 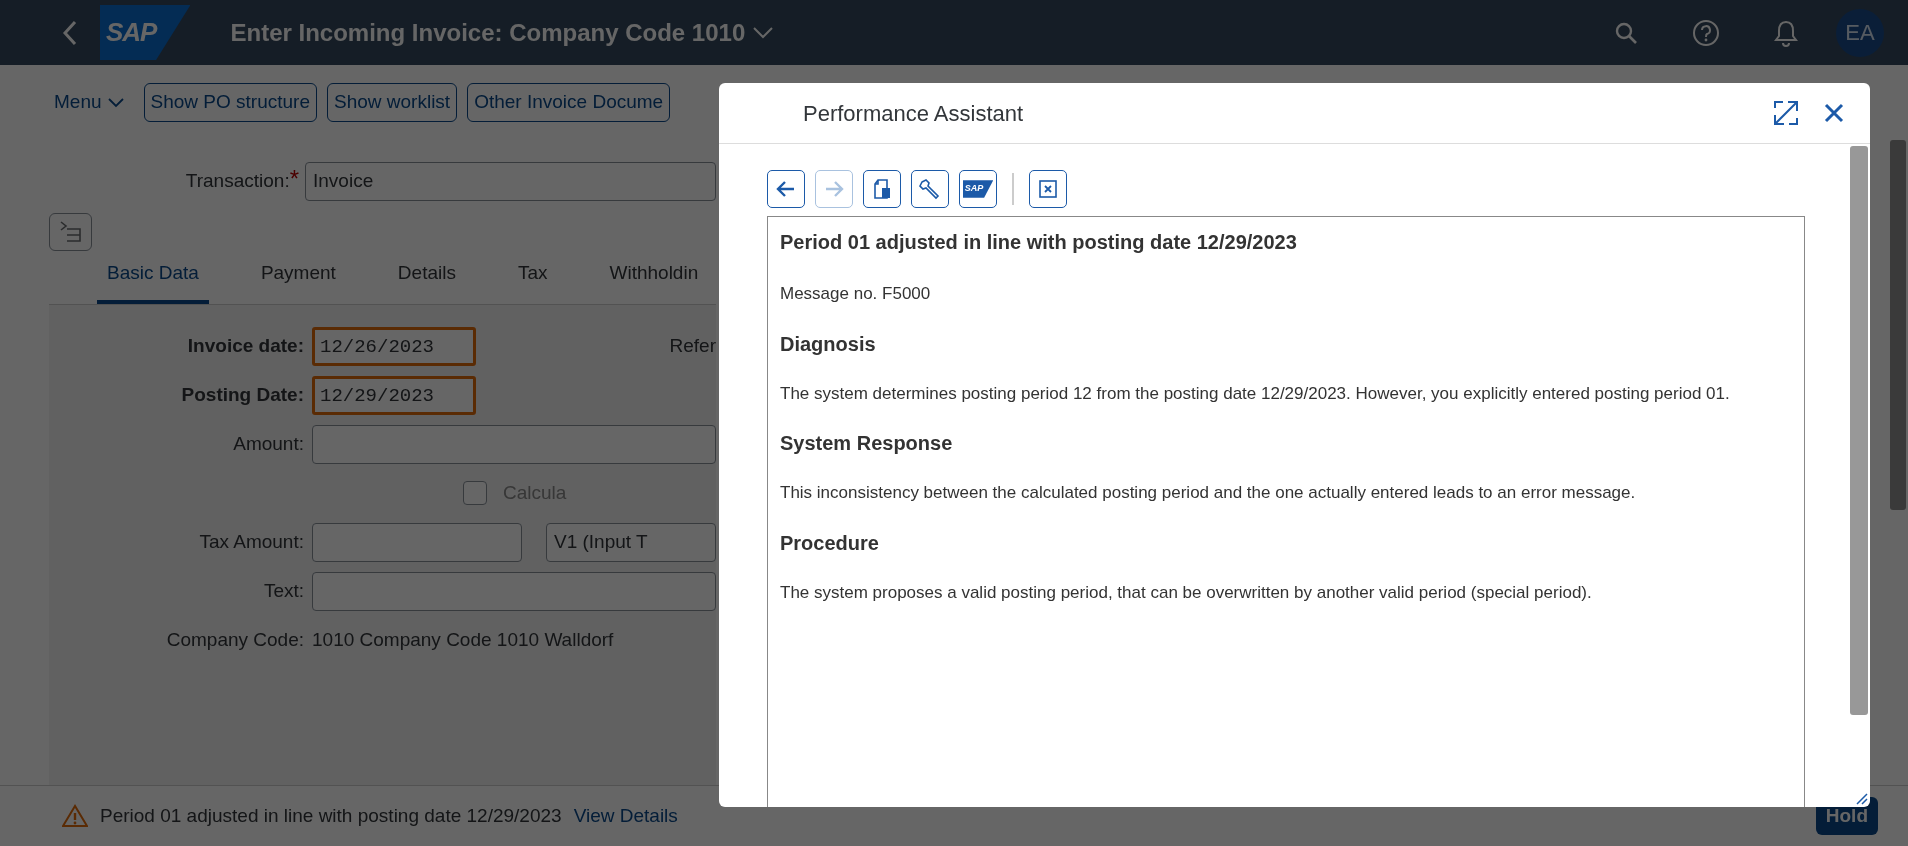 I want to click on section-text: This inconsistency between the calculated posting period and the one actually entered leads to an error message., so click(x=1208, y=493).